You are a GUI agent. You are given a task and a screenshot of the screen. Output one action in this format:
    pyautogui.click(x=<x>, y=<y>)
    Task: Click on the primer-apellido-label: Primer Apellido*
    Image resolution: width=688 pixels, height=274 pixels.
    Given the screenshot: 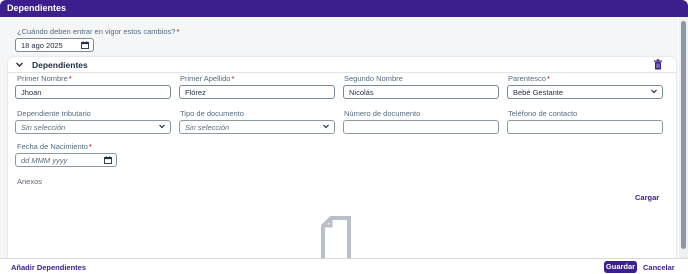 What is the action you would take?
    pyautogui.click(x=207, y=78)
    